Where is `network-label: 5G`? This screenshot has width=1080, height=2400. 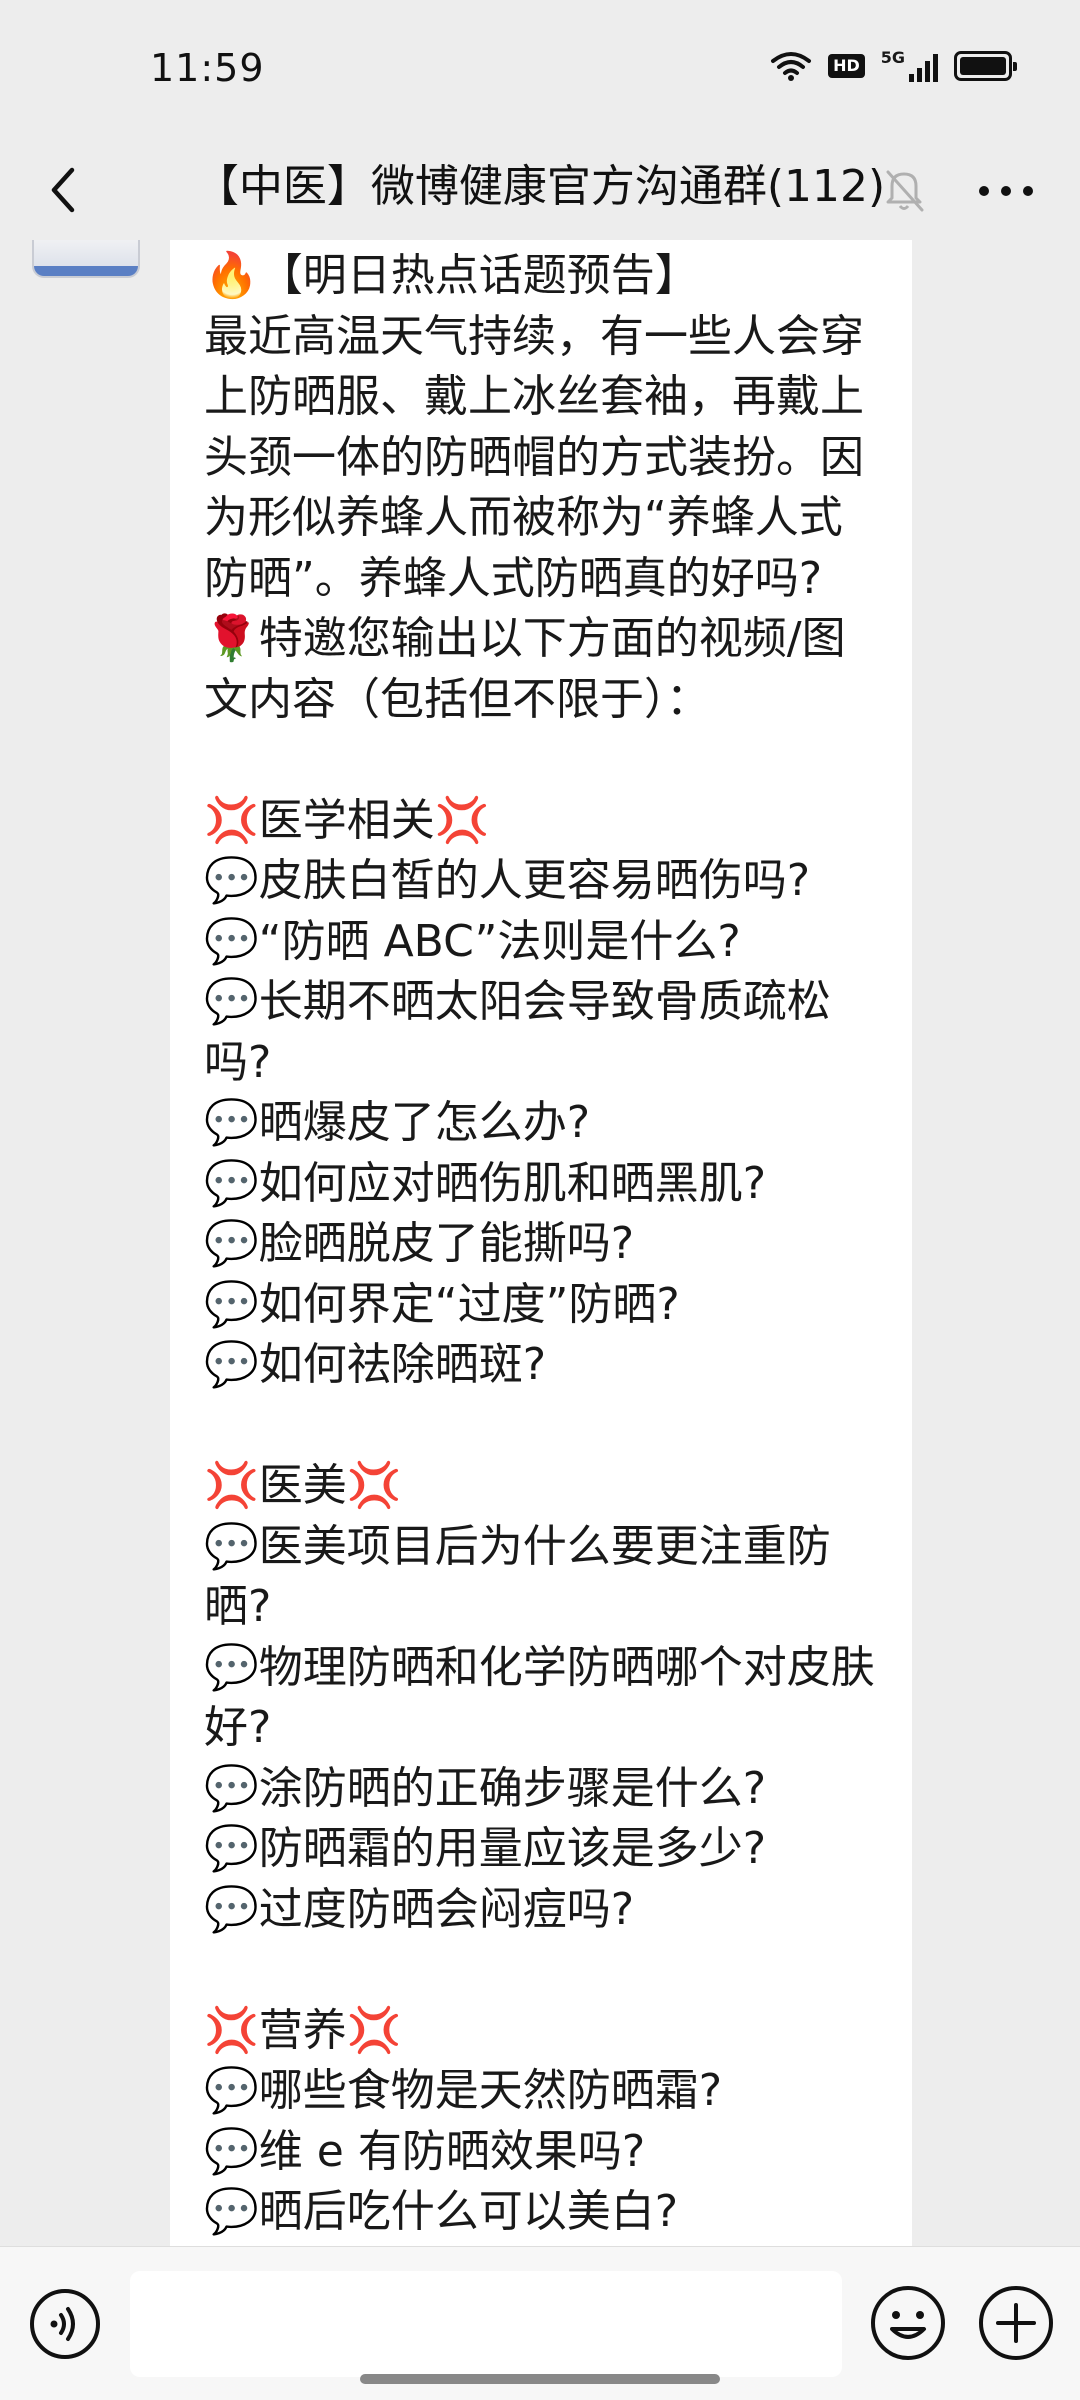
network-label: 5G is located at coordinates (892, 57).